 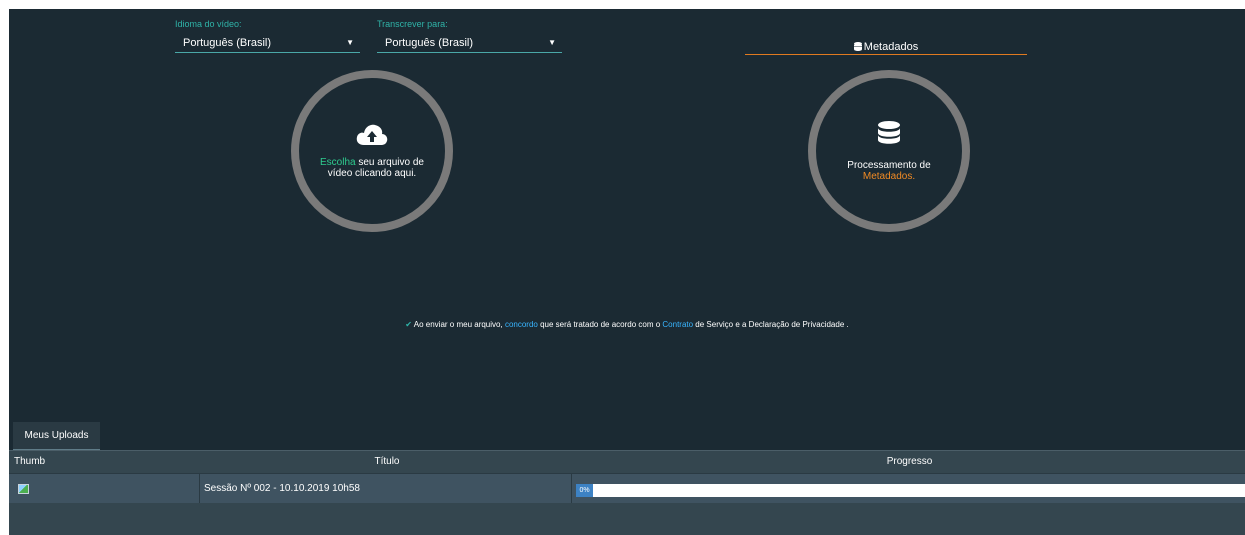 I want to click on video-language-field: Idioma do vídeo: Português (Brasil) ▼, so click(x=267, y=36).